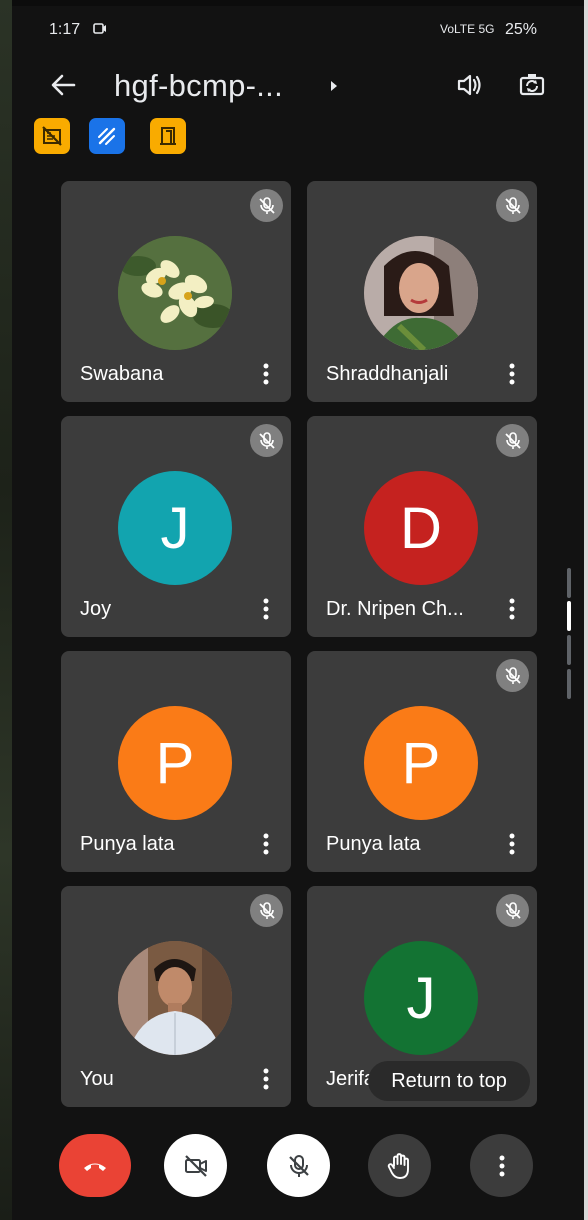 Image resolution: width=588 pixels, height=1220 pixels. I want to click on participant-name: Joy, so click(96, 609).